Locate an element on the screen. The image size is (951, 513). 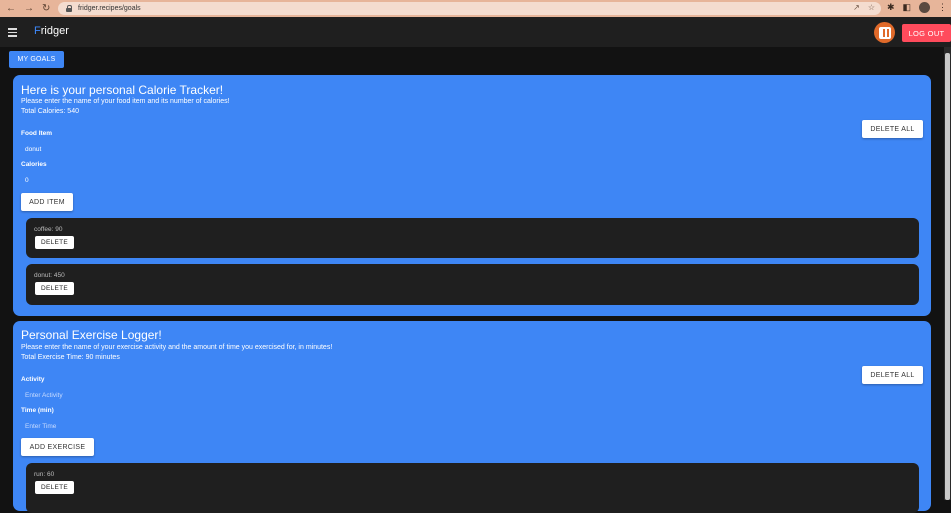
activity-input: Enter Activity is located at coordinates (44, 395).